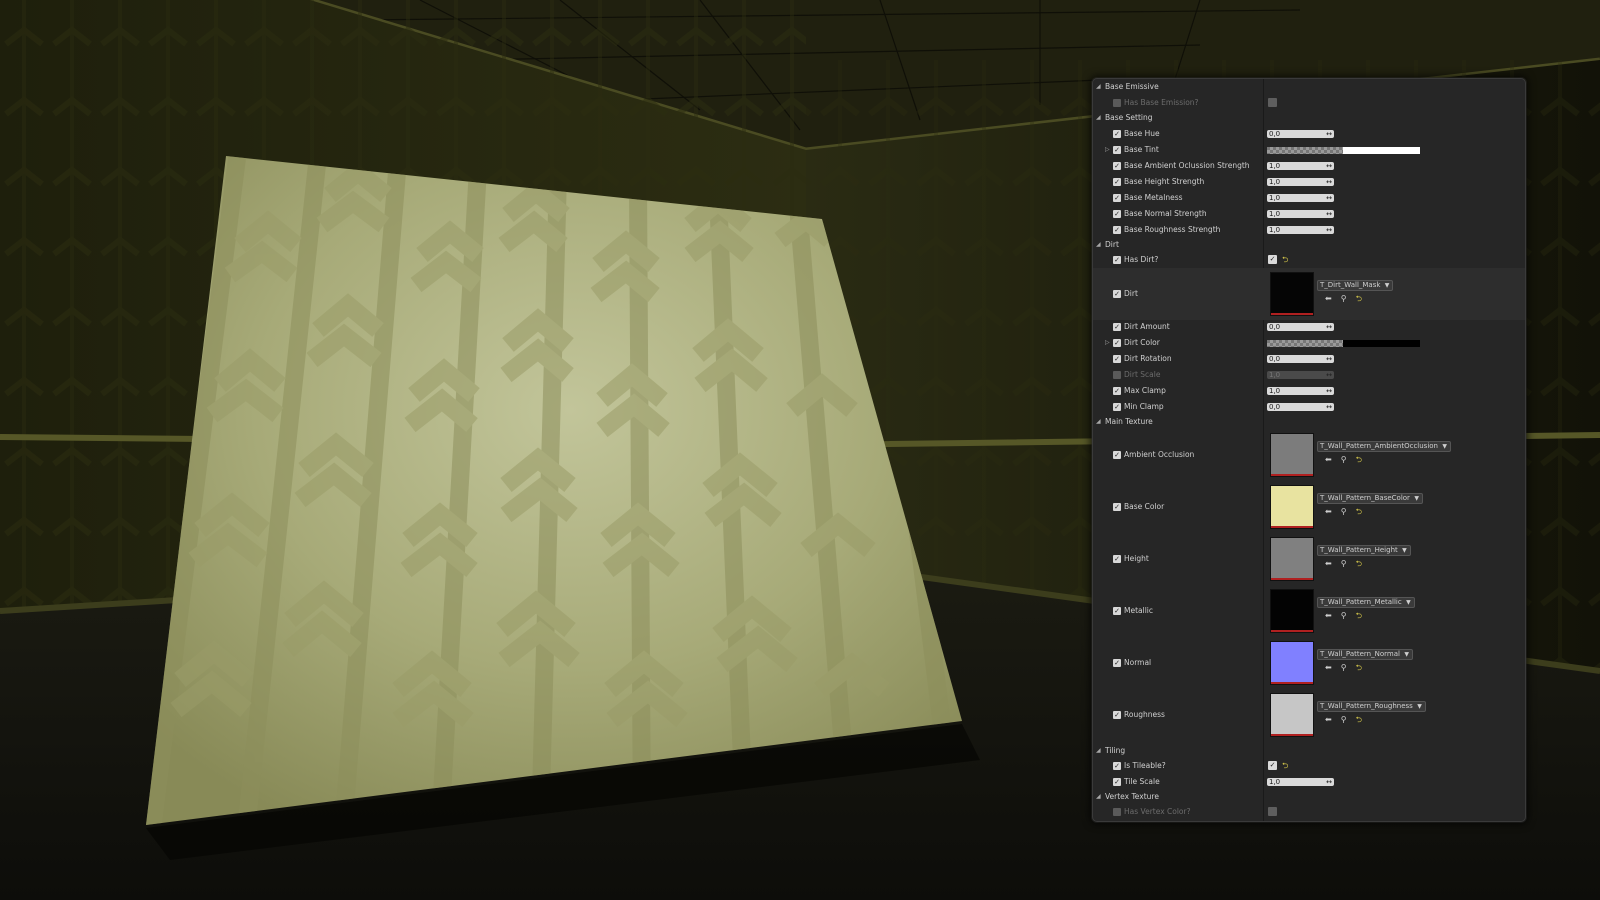 The width and height of the screenshot is (1600, 900). What do you see at coordinates (1165, 213) in the screenshot?
I see `property-label: Base Normal Strength` at bounding box center [1165, 213].